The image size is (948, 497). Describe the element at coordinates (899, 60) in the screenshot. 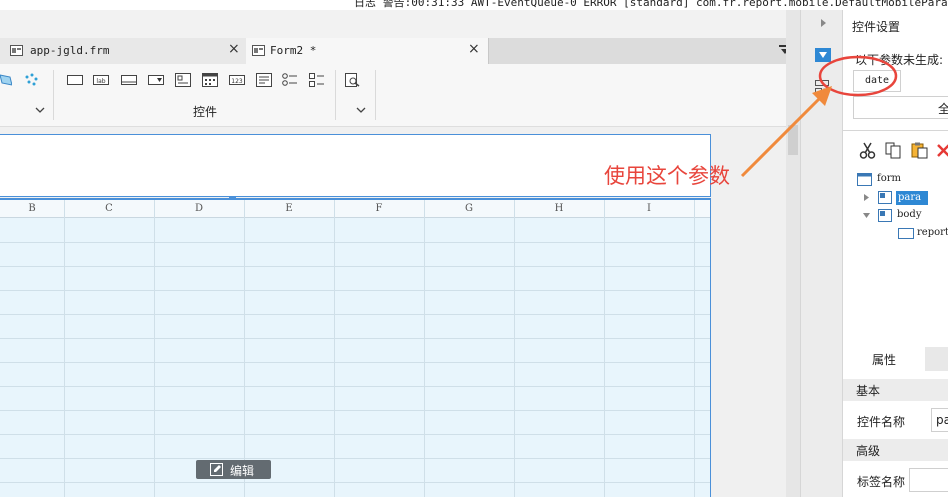

I see `params-not-generated-label: 以下参数未生成:` at that location.